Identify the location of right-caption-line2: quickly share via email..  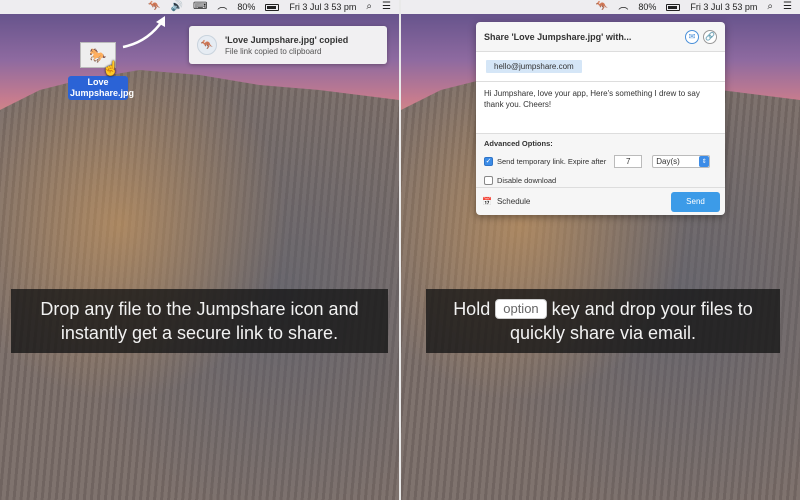
(603, 333).